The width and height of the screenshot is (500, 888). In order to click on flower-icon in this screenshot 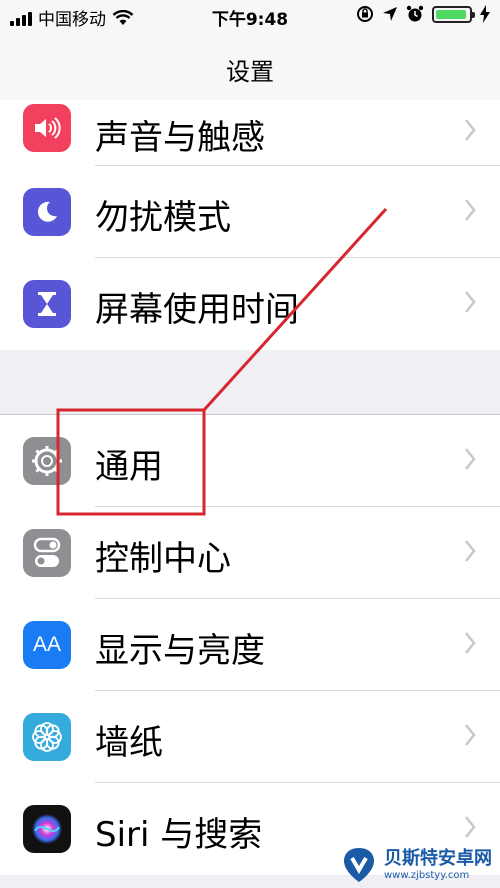, I will do `click(47, 737)`.